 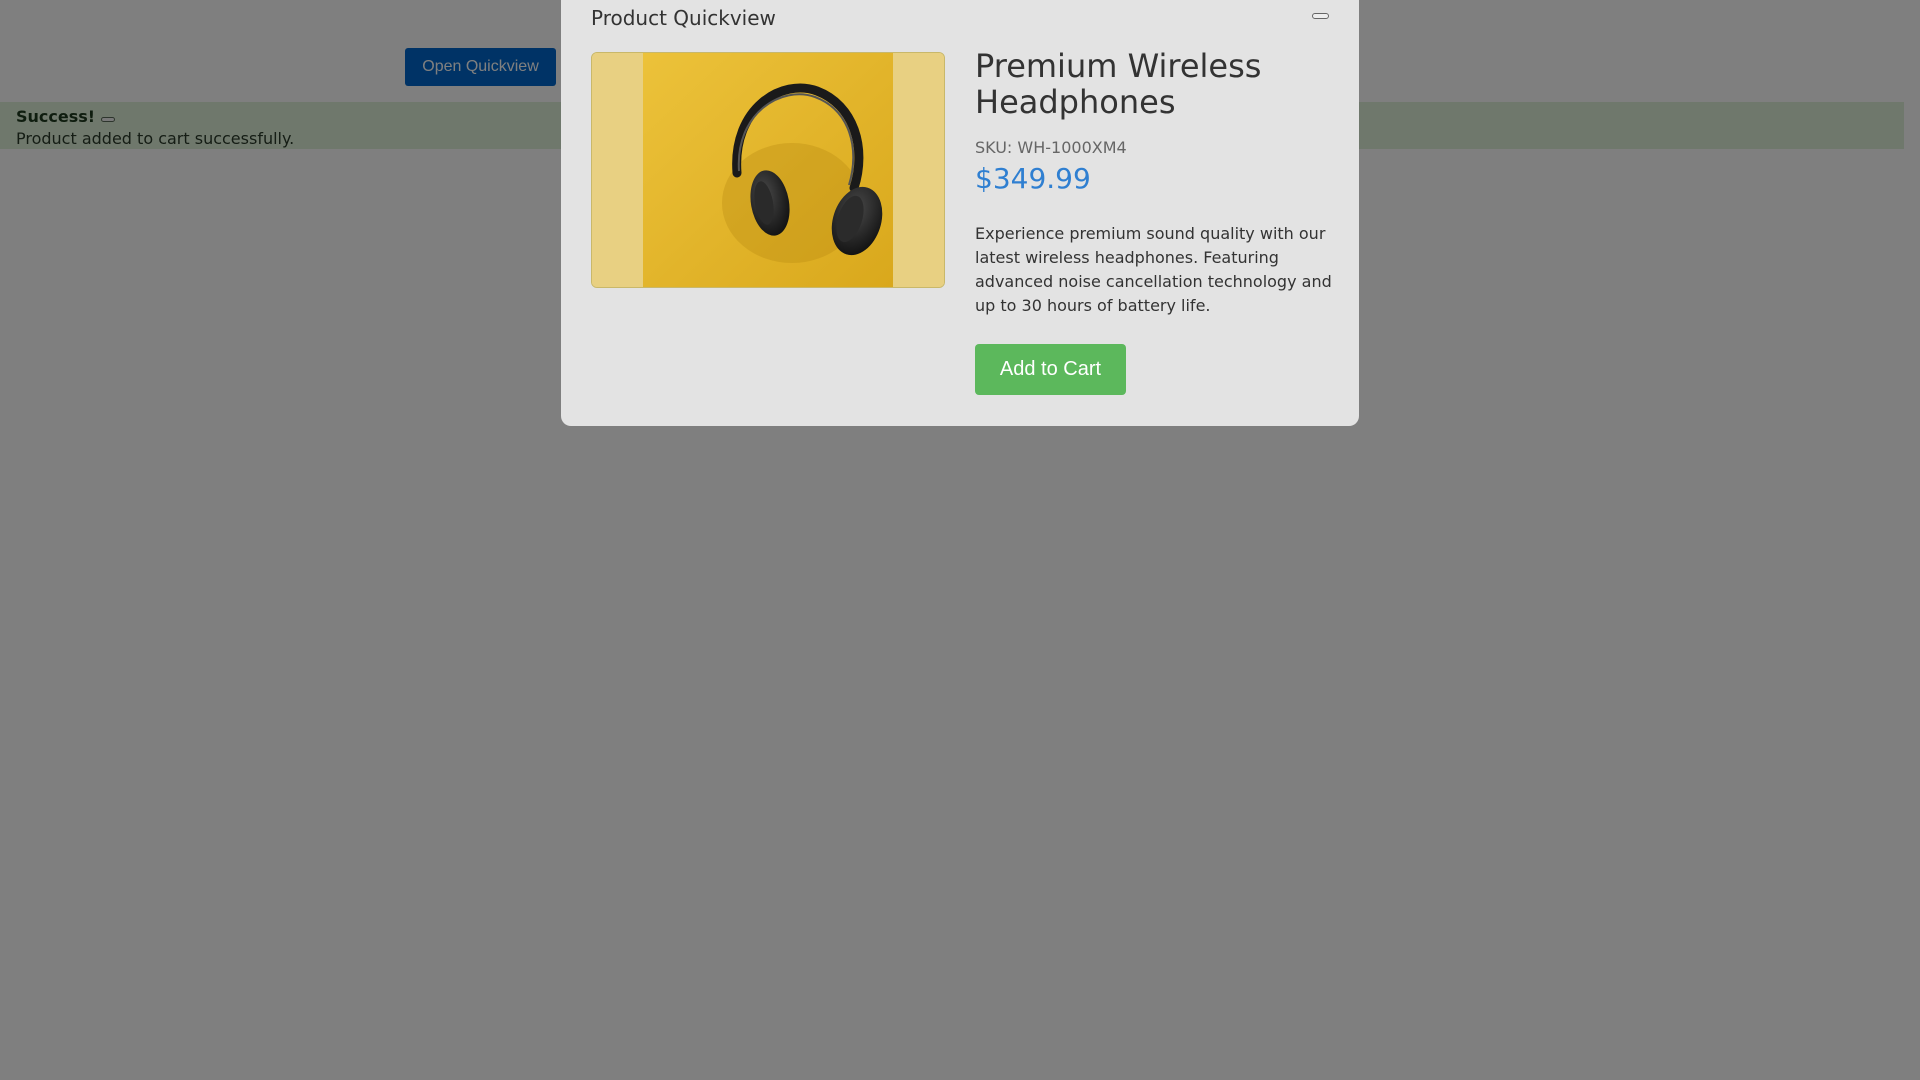 I want to click on add-to-cart-button: Add to Cart, so click(x=1050, y=369).